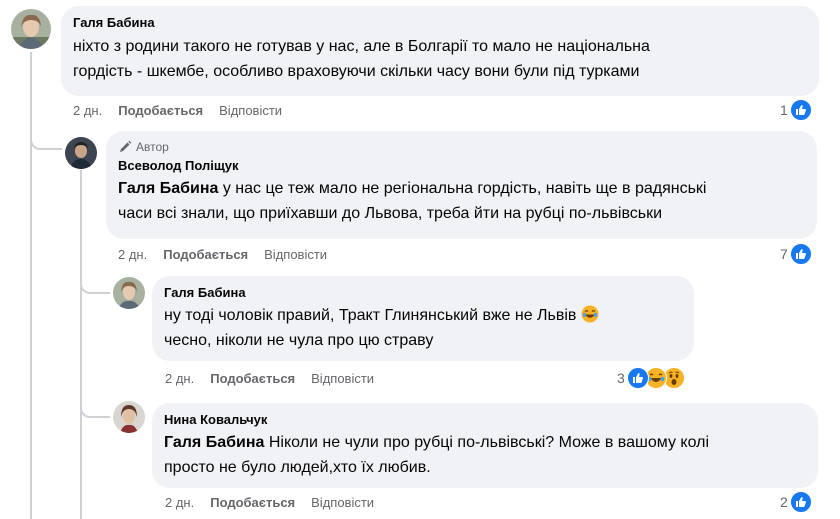  Describe the element at coordinates (651, 378) in the screenshot. I see `reaction-summary: 3` at that location.